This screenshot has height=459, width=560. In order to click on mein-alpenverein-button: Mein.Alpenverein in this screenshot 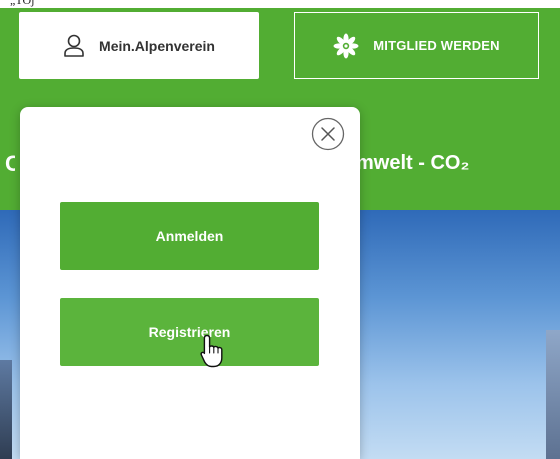, I will do `click(139, 45)`.